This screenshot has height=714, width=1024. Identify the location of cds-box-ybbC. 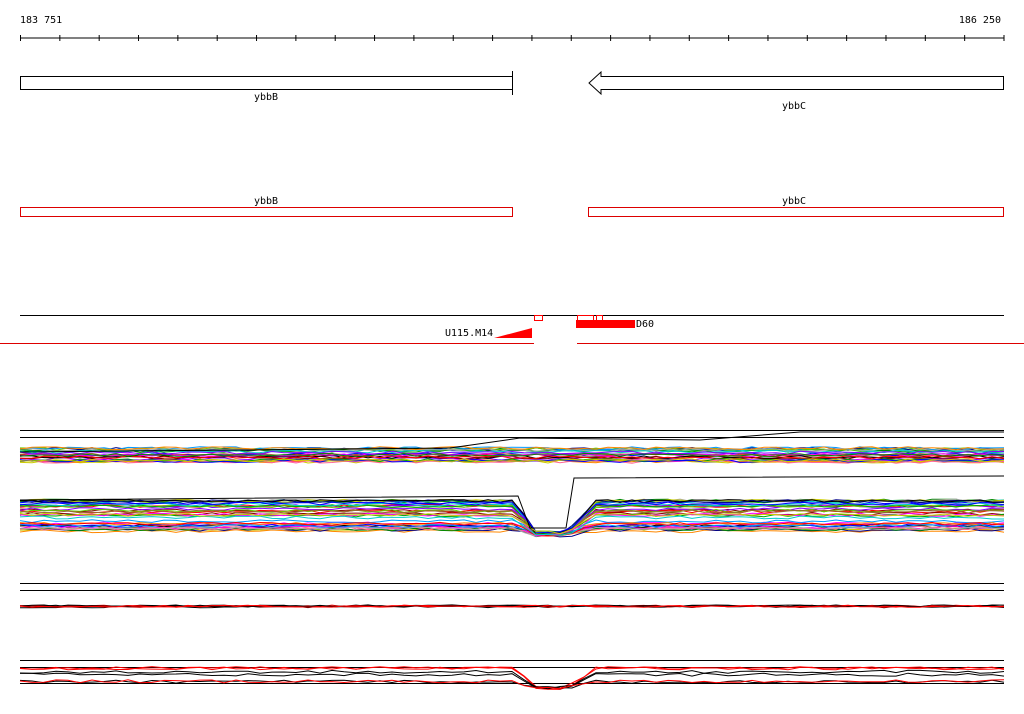
(796, 212).